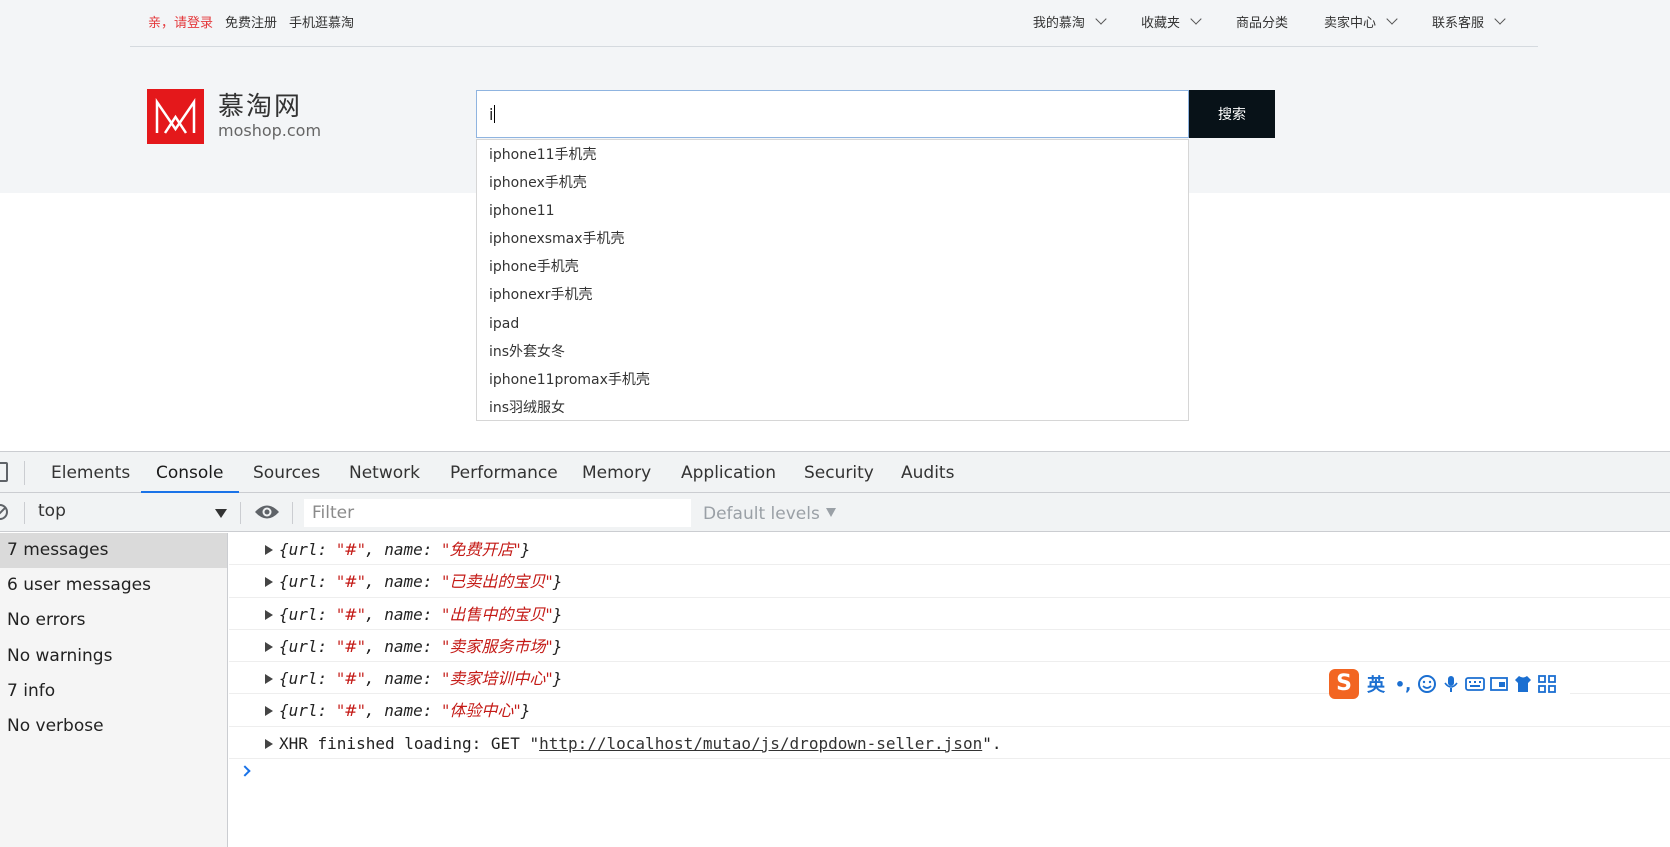  Describe the element at coordinates (1427, 684) in the screenshot. I see `emoji-icon` at that location.